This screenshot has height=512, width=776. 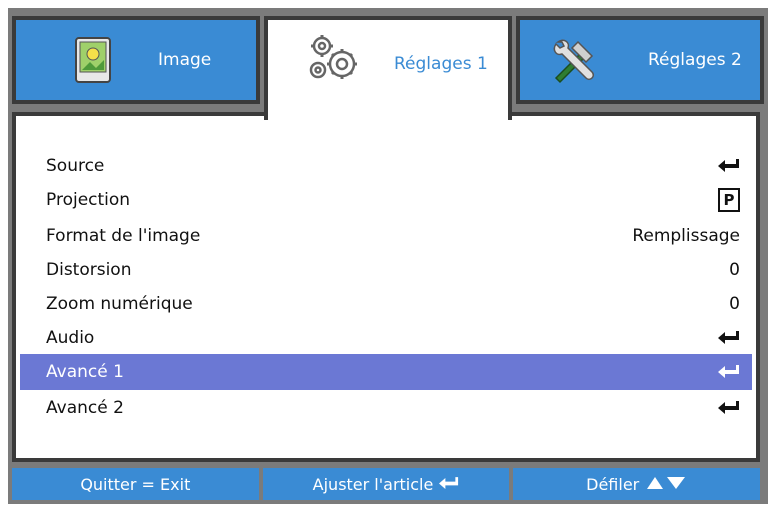 I want to click on menu-item-label: Avancé 2, so click(x=85, y=408).